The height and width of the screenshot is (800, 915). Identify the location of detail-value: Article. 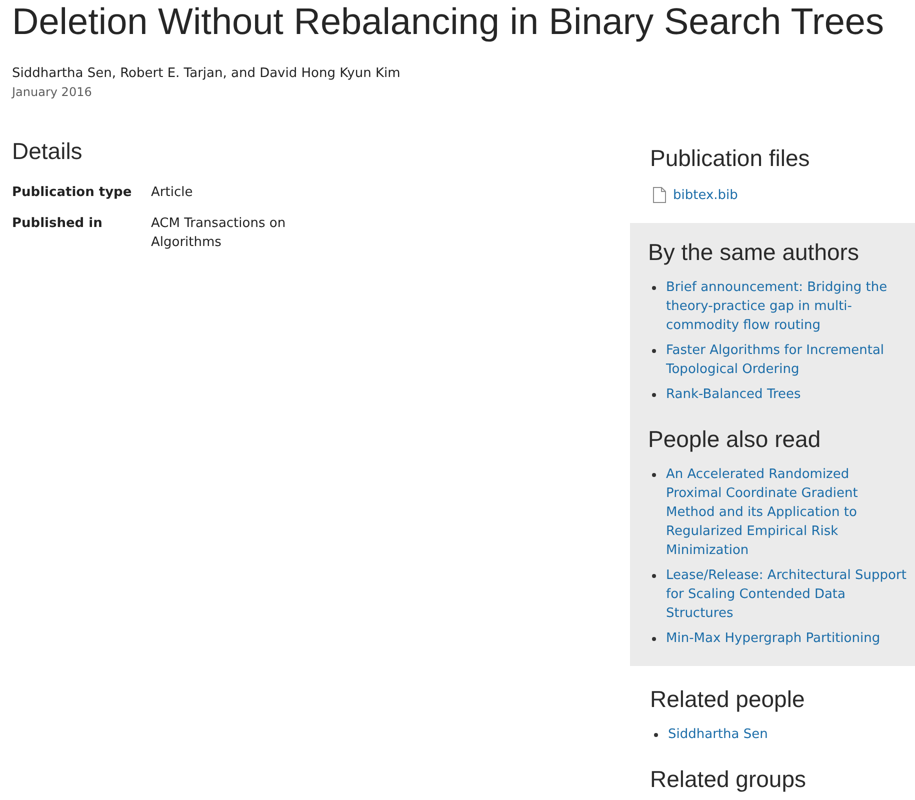
(172, 193).